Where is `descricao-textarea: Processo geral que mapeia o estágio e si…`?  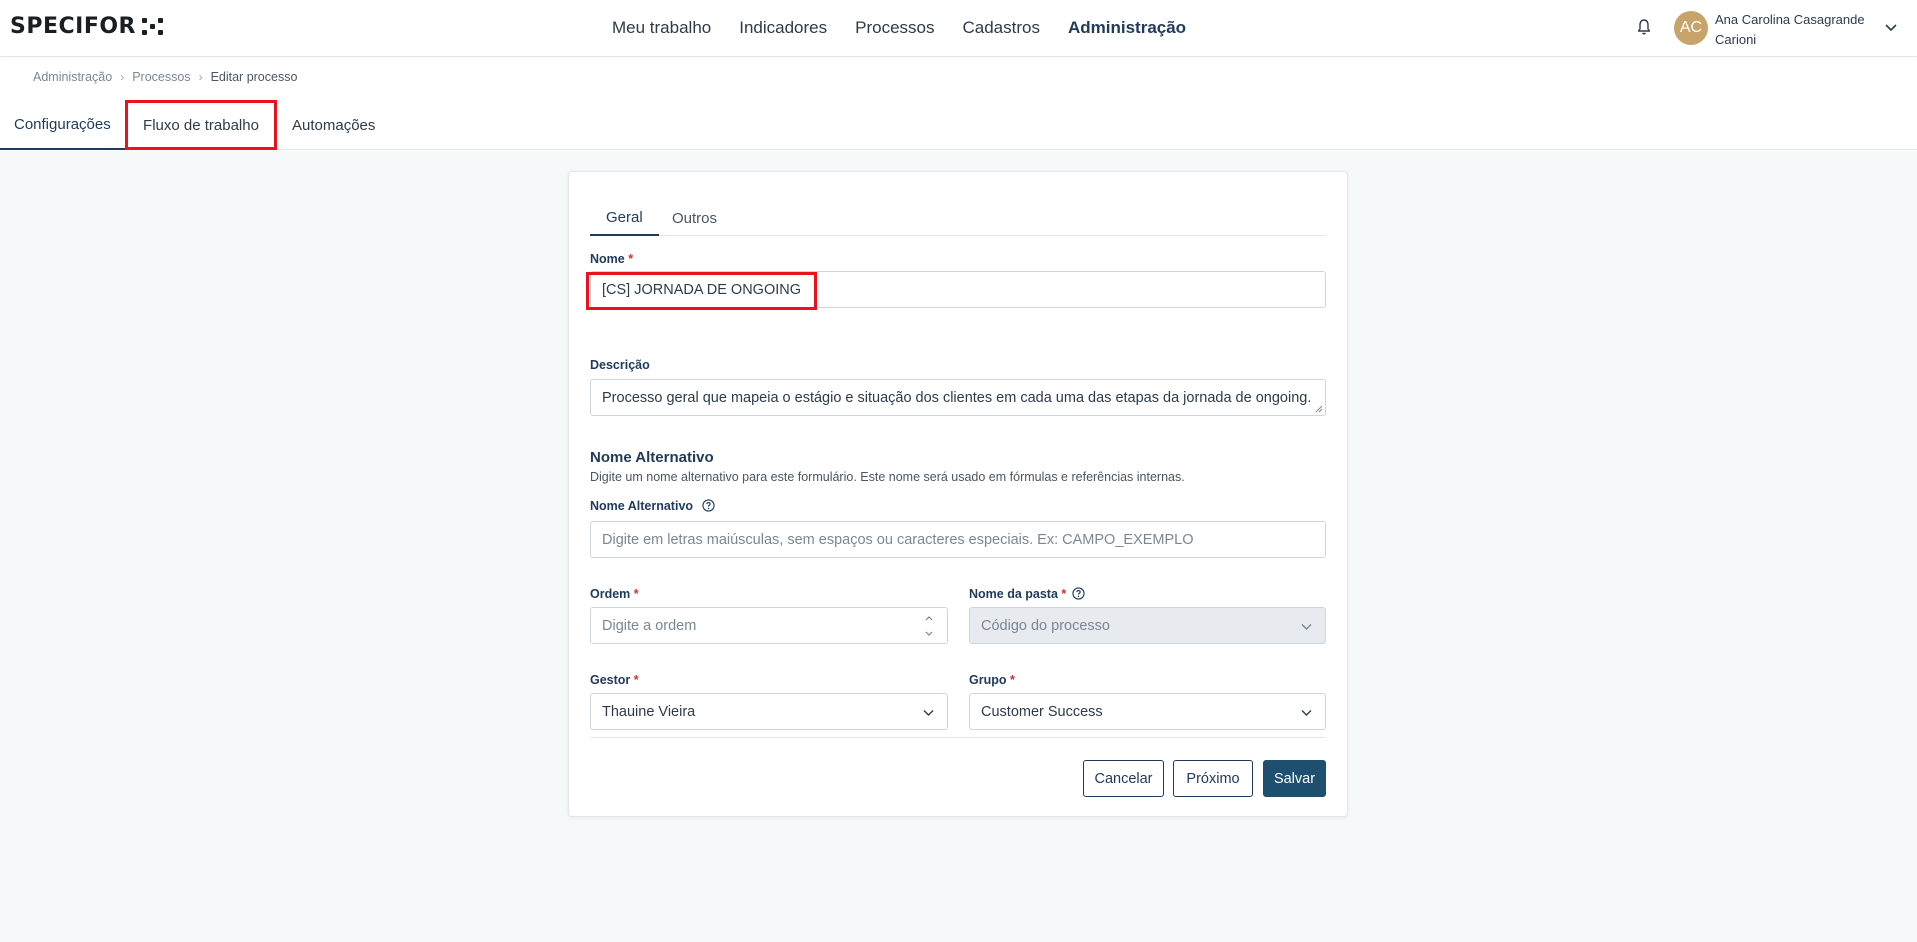 descricao-textarea: Processo geral que mapeia o estágio e si… is located at coordinates (958, 397).